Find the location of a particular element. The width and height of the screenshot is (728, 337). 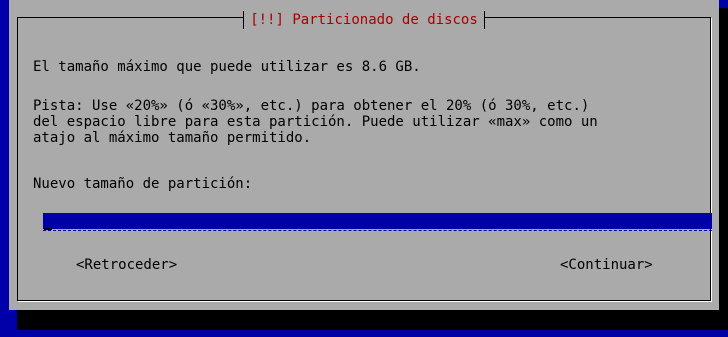

text-cursor is located at coordinates (48, 229).